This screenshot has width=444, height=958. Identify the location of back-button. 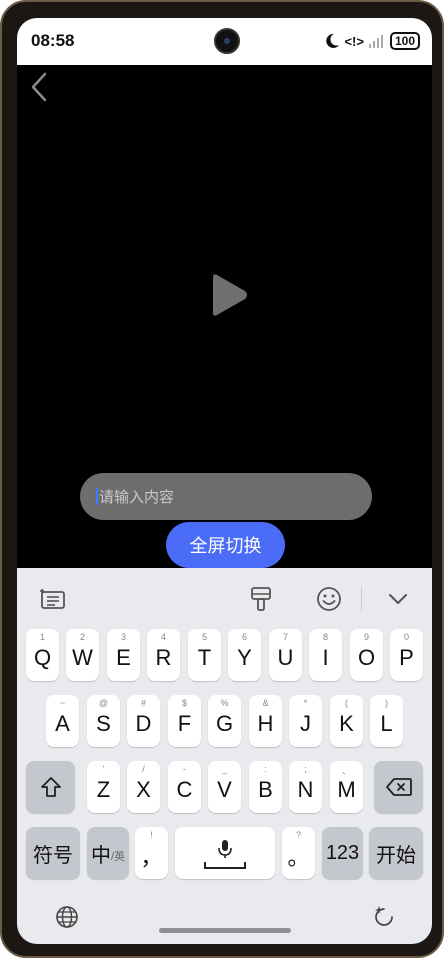
(39, 87).